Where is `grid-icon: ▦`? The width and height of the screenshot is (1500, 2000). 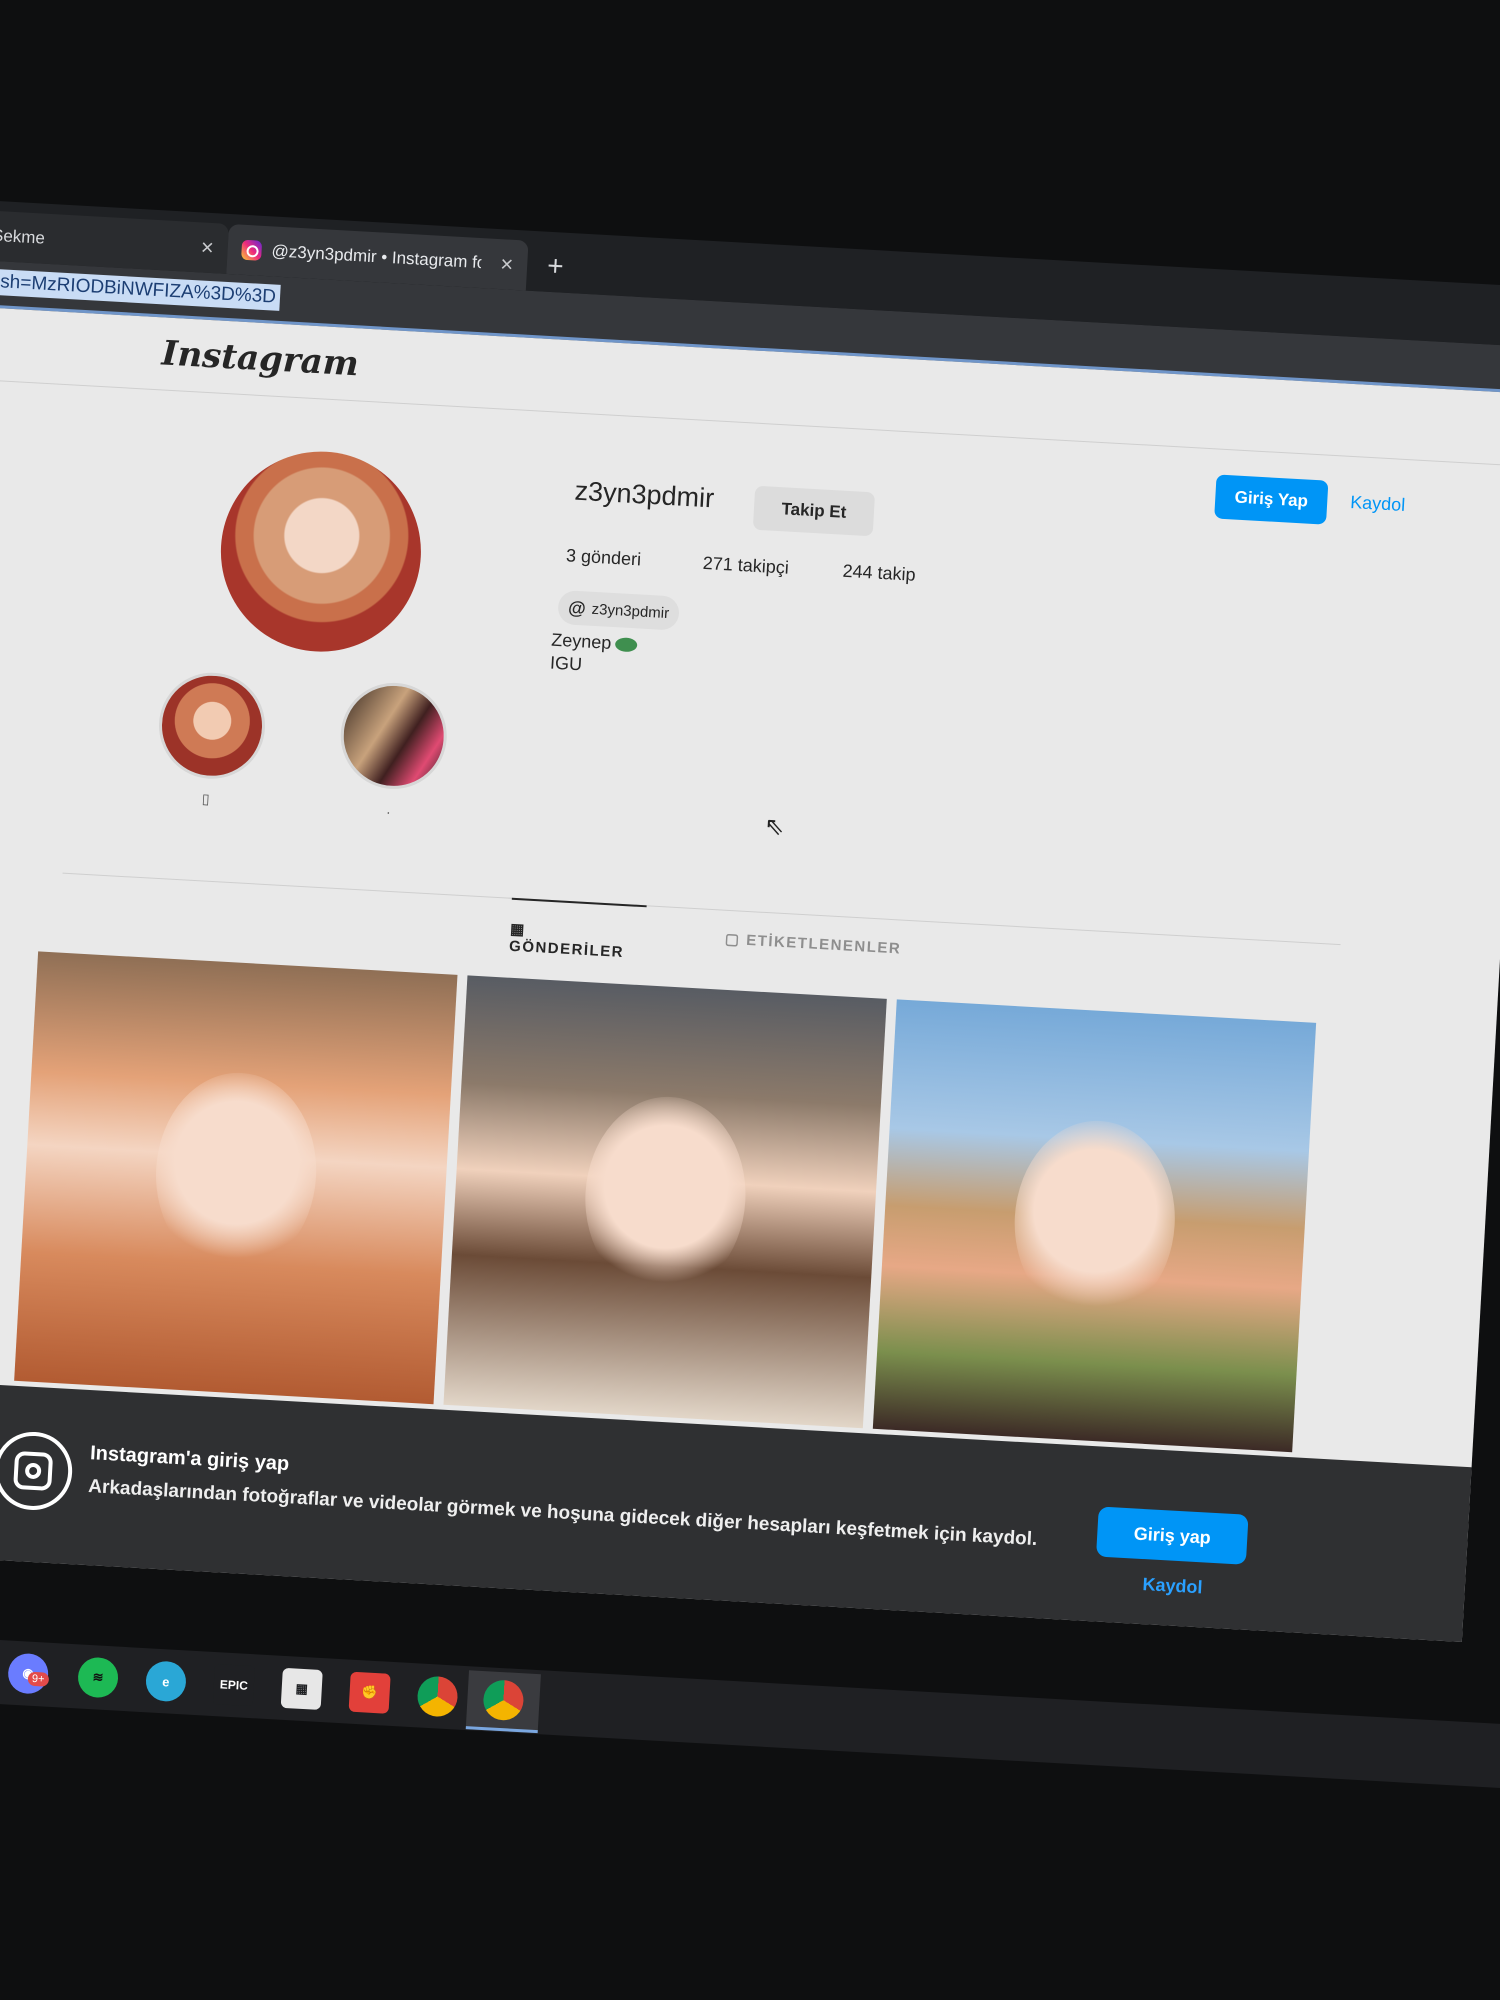
grid-icon: ▦ is located at coordinates (518, 929).